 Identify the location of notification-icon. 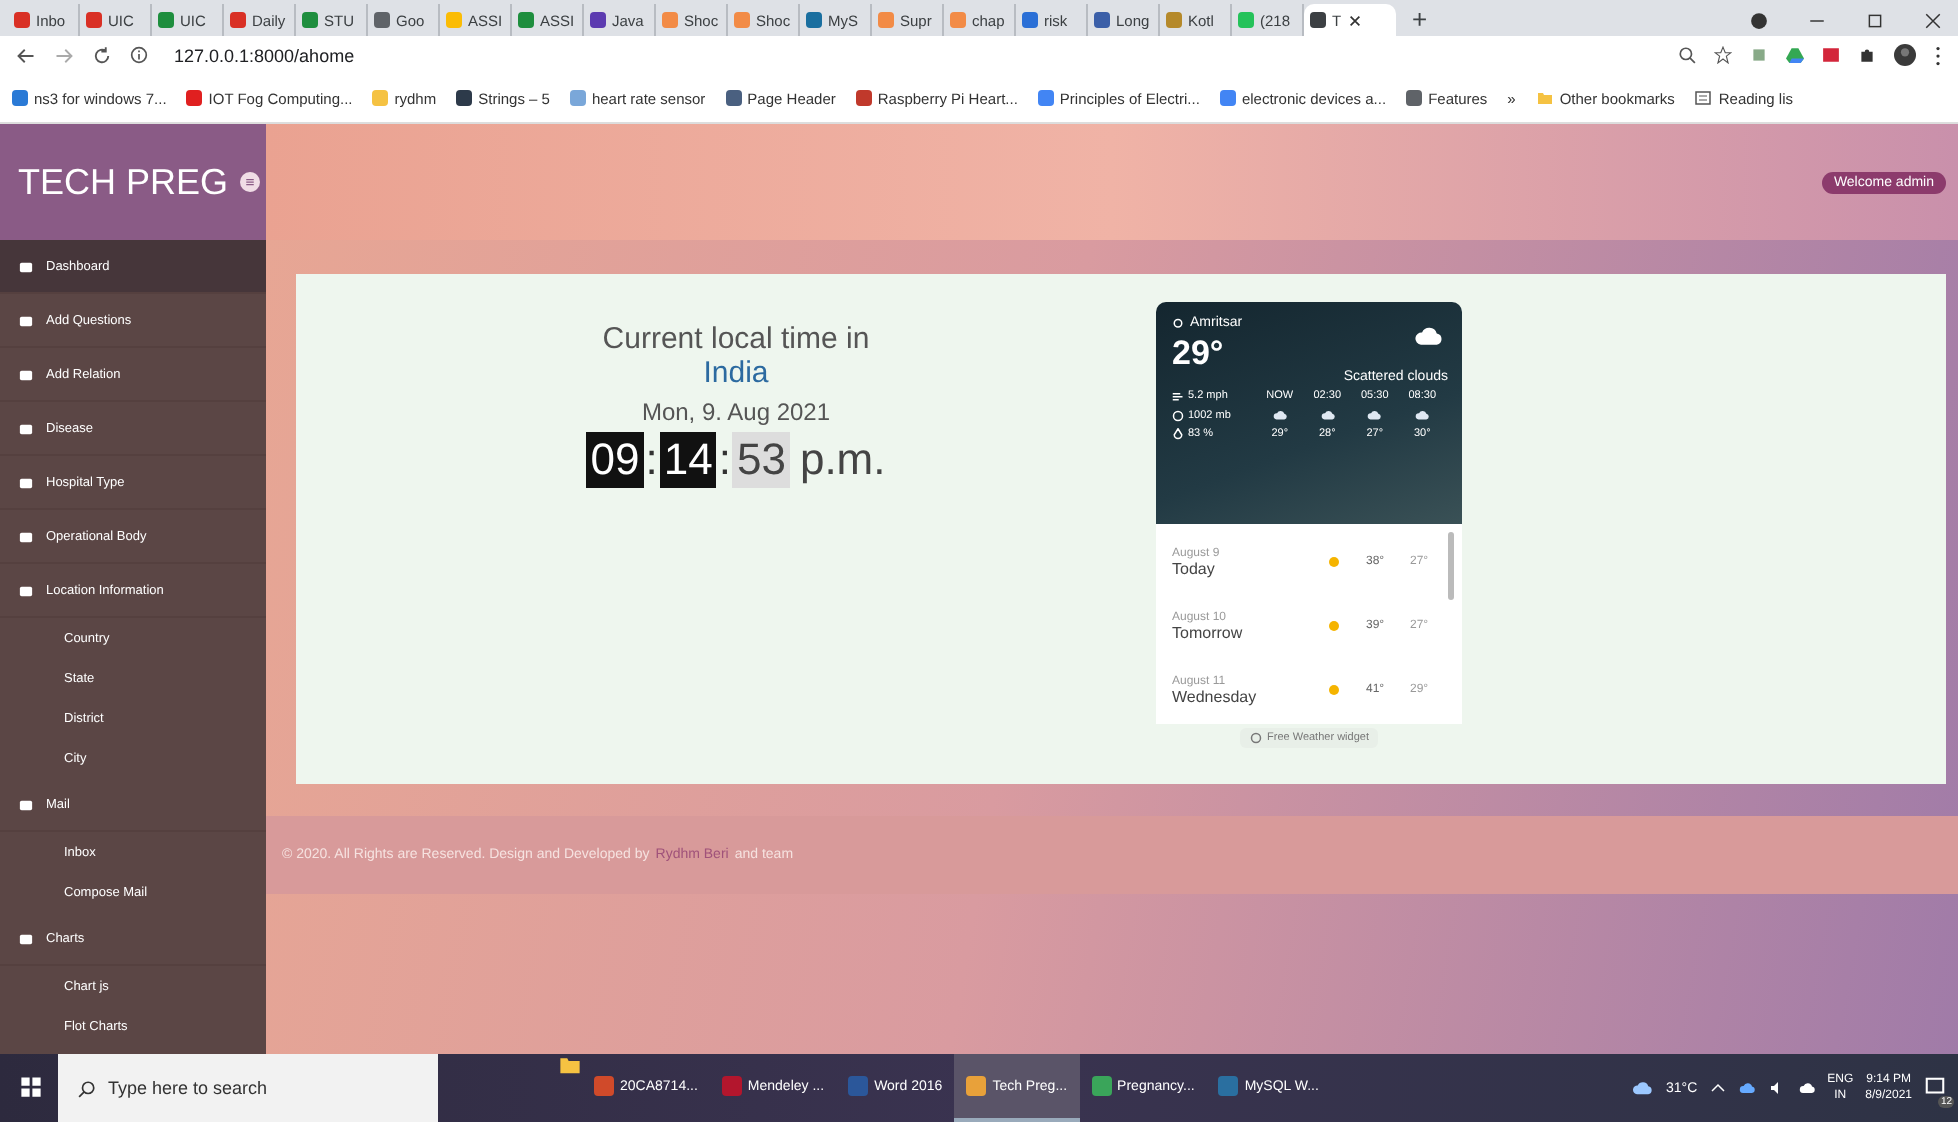
(1935, 1086).